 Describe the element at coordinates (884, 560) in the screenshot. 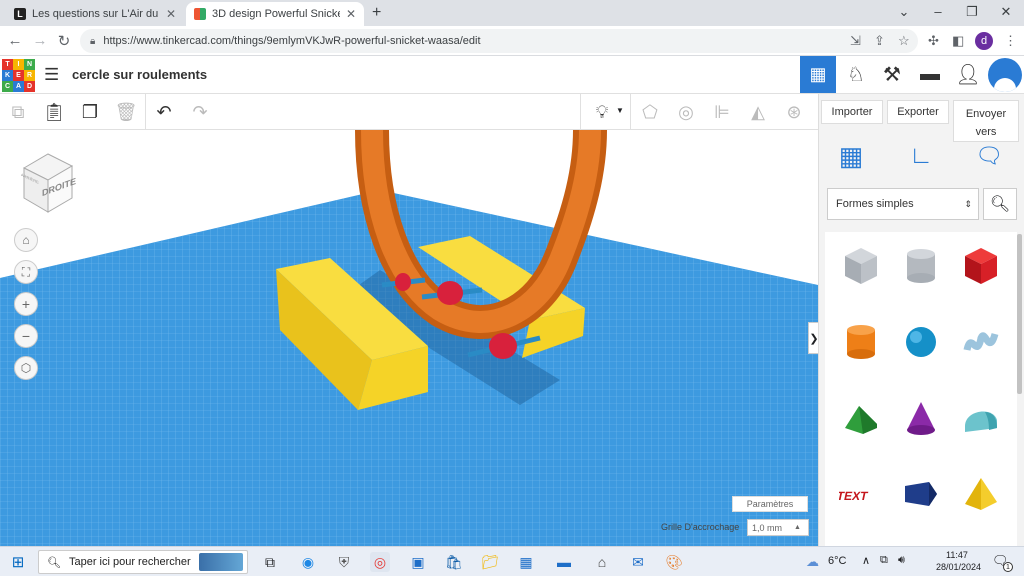

I see `network-icon: ⧉` at that location.